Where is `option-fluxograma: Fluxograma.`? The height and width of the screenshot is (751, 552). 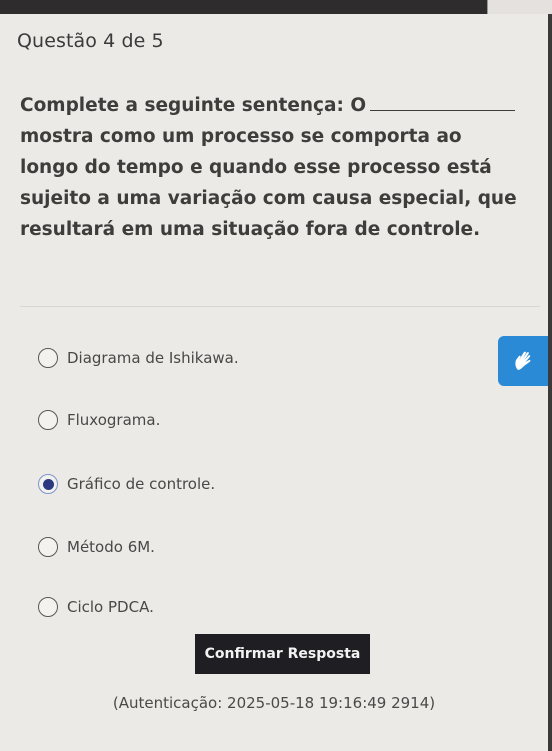
option-fluxograma: Fluxograma. is located at coordinates (99, 420).